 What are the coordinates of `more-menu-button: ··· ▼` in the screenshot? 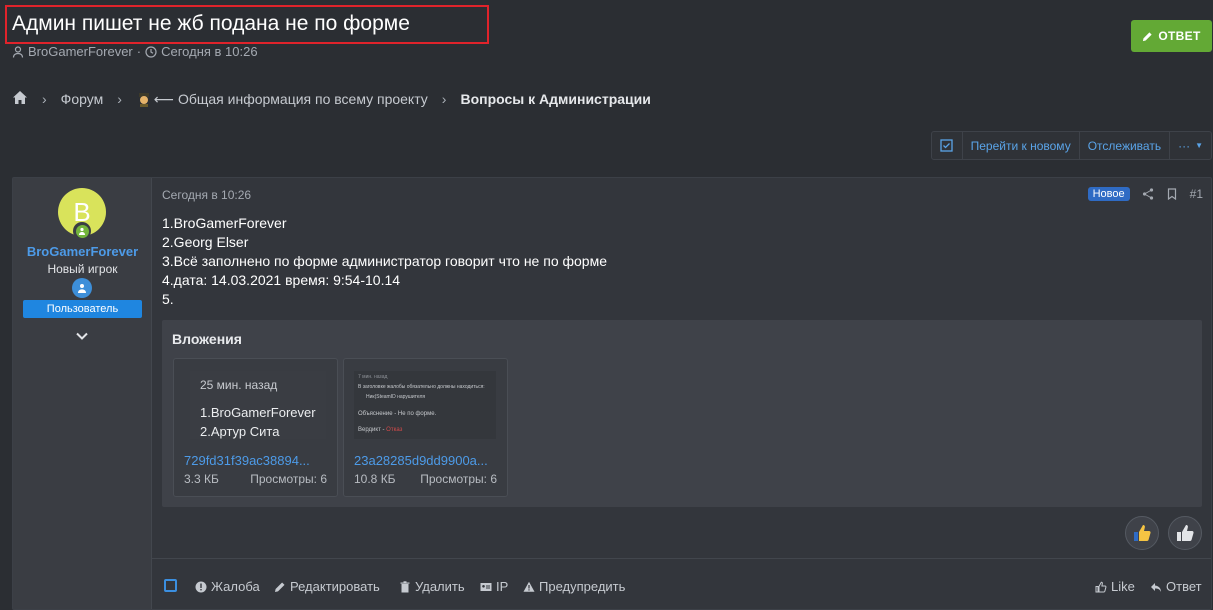 It's located at (1190, 145).